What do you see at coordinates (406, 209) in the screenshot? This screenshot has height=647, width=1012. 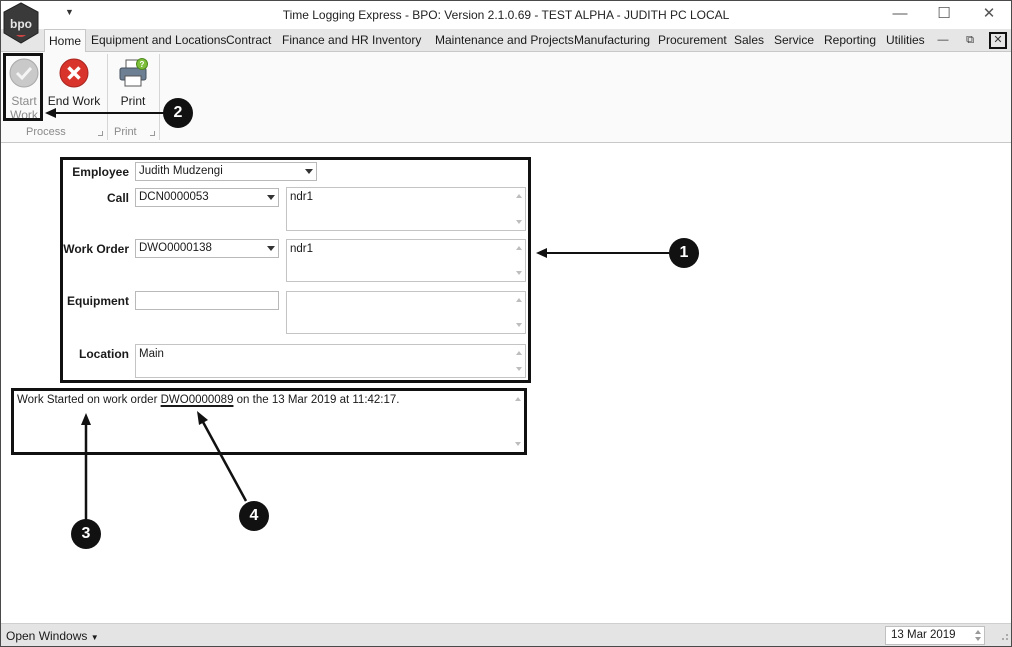 I see `call-description-memo: ndr1` at bounding box center [406, 209].